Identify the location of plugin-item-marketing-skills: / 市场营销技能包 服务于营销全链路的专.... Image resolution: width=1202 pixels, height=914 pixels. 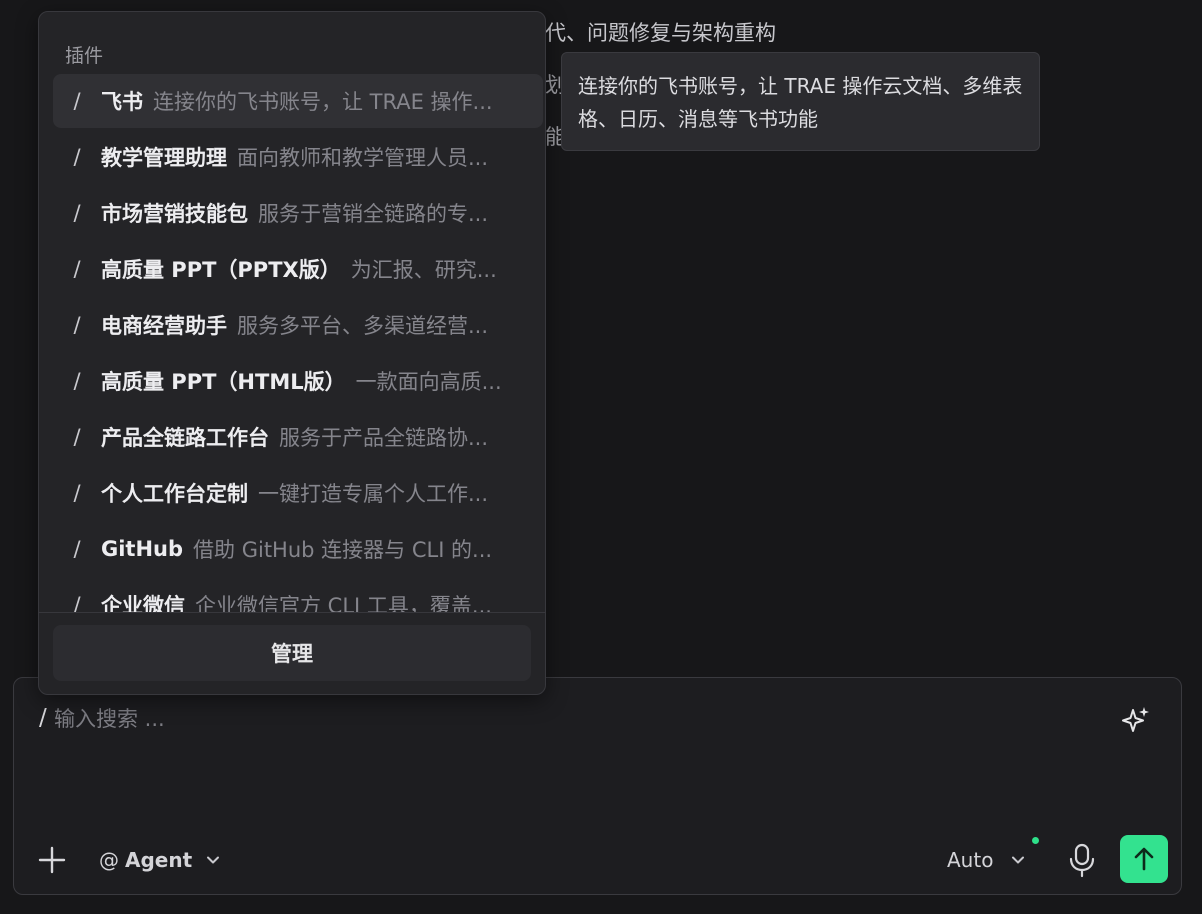
(298, 213).